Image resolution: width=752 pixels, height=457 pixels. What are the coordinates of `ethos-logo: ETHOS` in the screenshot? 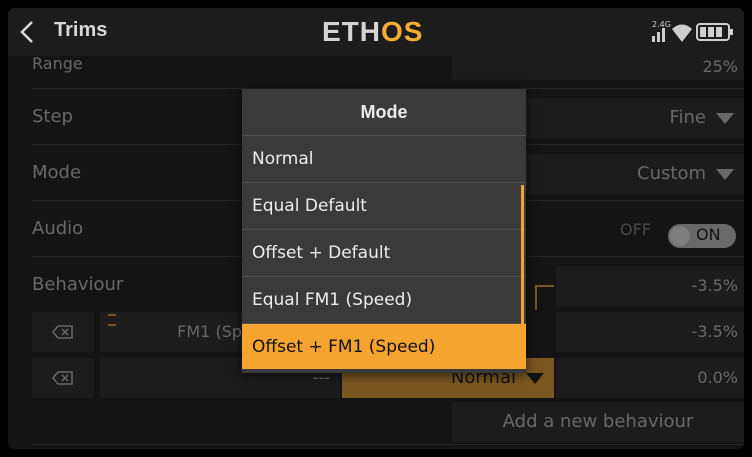 It's located at (372, 32).